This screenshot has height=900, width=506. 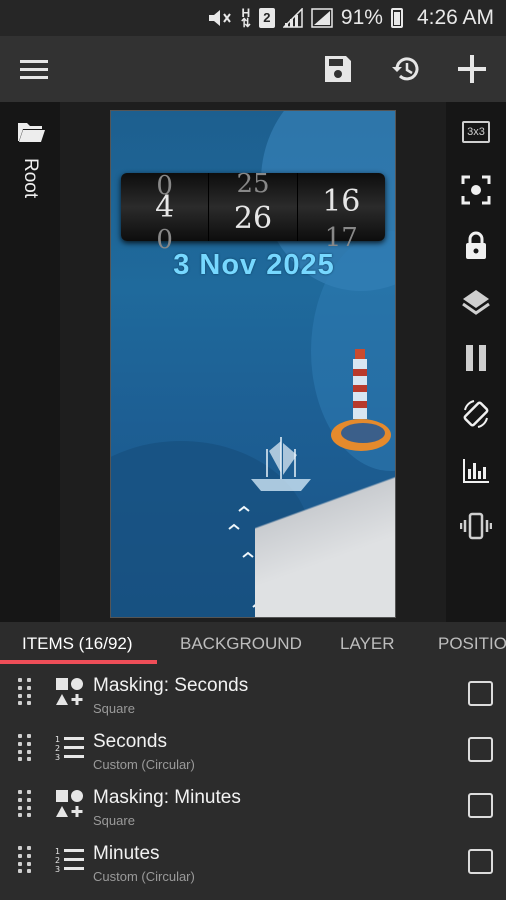 I want to click on save-icon, so click(x=338, y=69).